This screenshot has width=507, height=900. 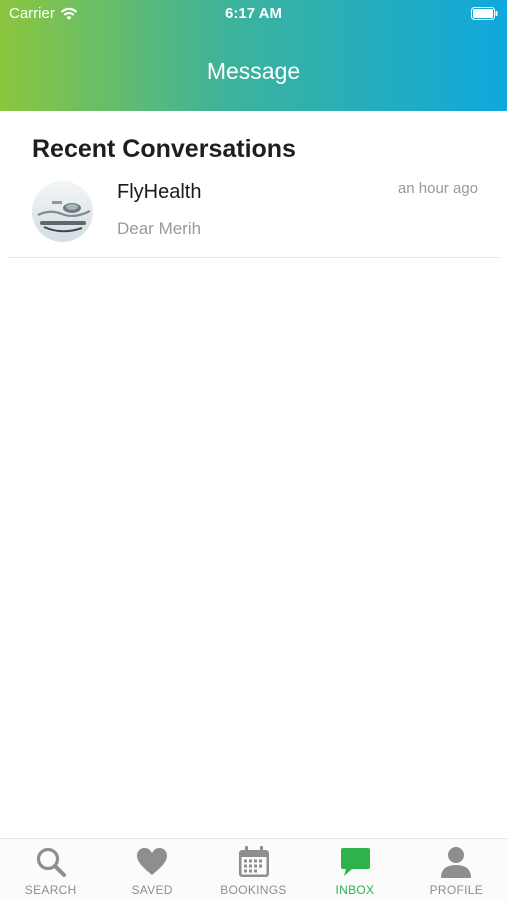 What do you see at coordinates (50, 890) in the screenshot?
I see `tab-search-label: SEARCH` at bounding box center [50, 890].